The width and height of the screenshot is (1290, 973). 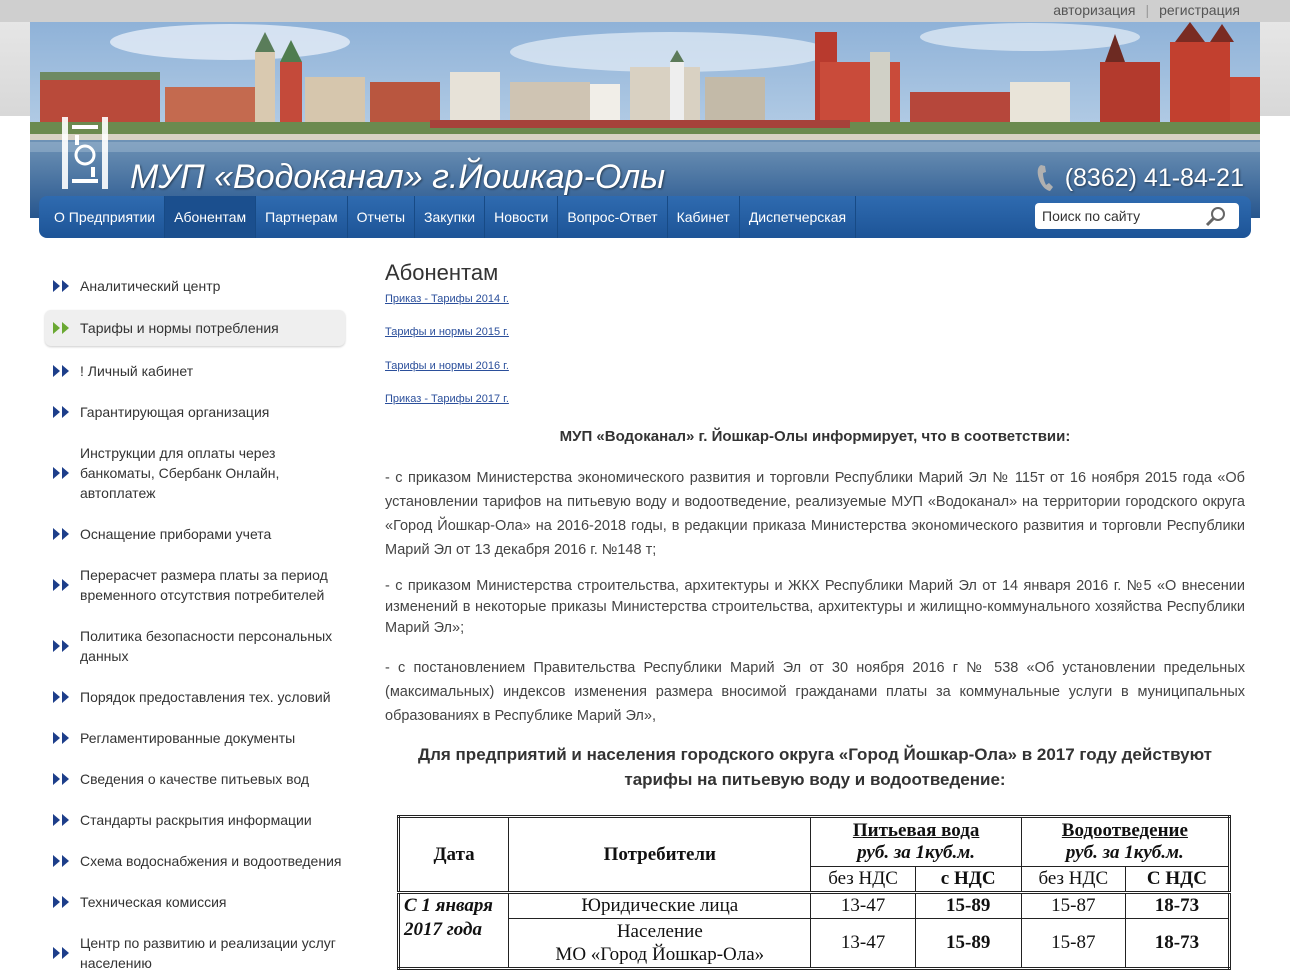 I want to click on site-title: МУП «Водоканал» г.Йошкар-Олы, so click(x=398, y=177).